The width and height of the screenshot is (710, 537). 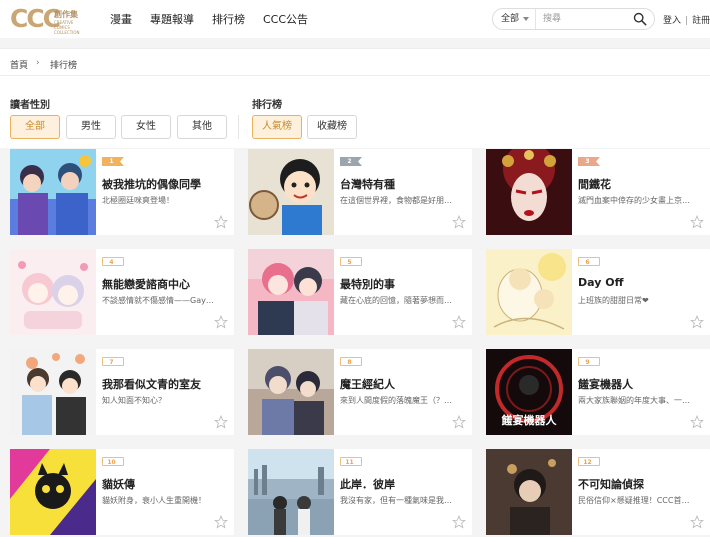 What do you see at coordinates (19, 64) in the screenshot?
I see `breadcrumb-home: 首頁` at bounding box center [19, 64].